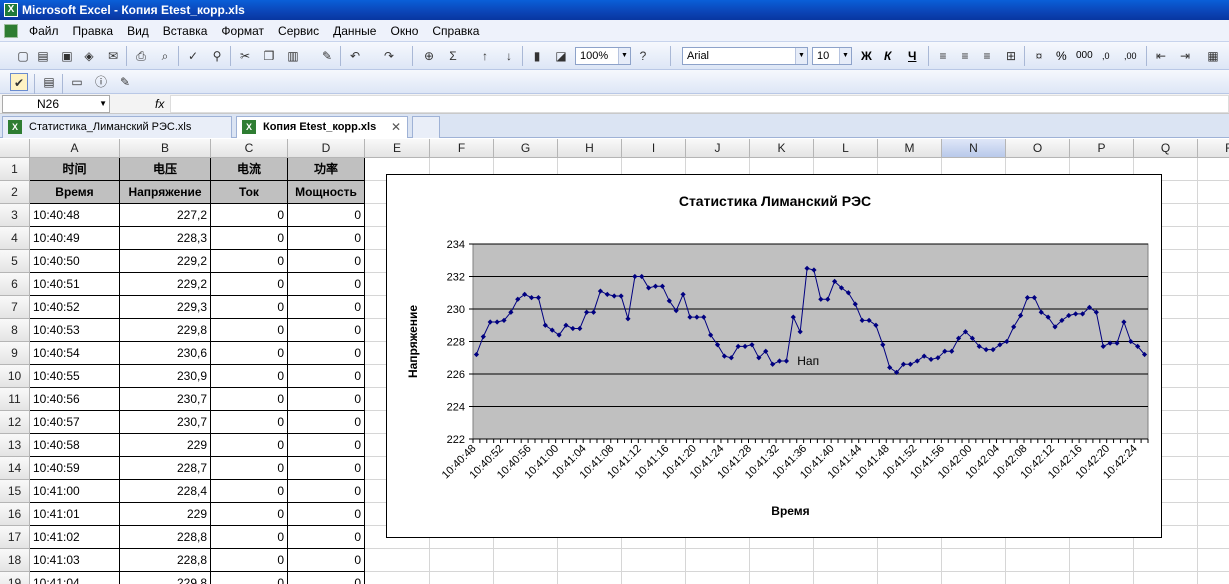 The height and width of the screenshot is (584, 1229). Describe the element at coordinates (15, 353) in the screenshot. I see `row-header-9: 9` at that location.